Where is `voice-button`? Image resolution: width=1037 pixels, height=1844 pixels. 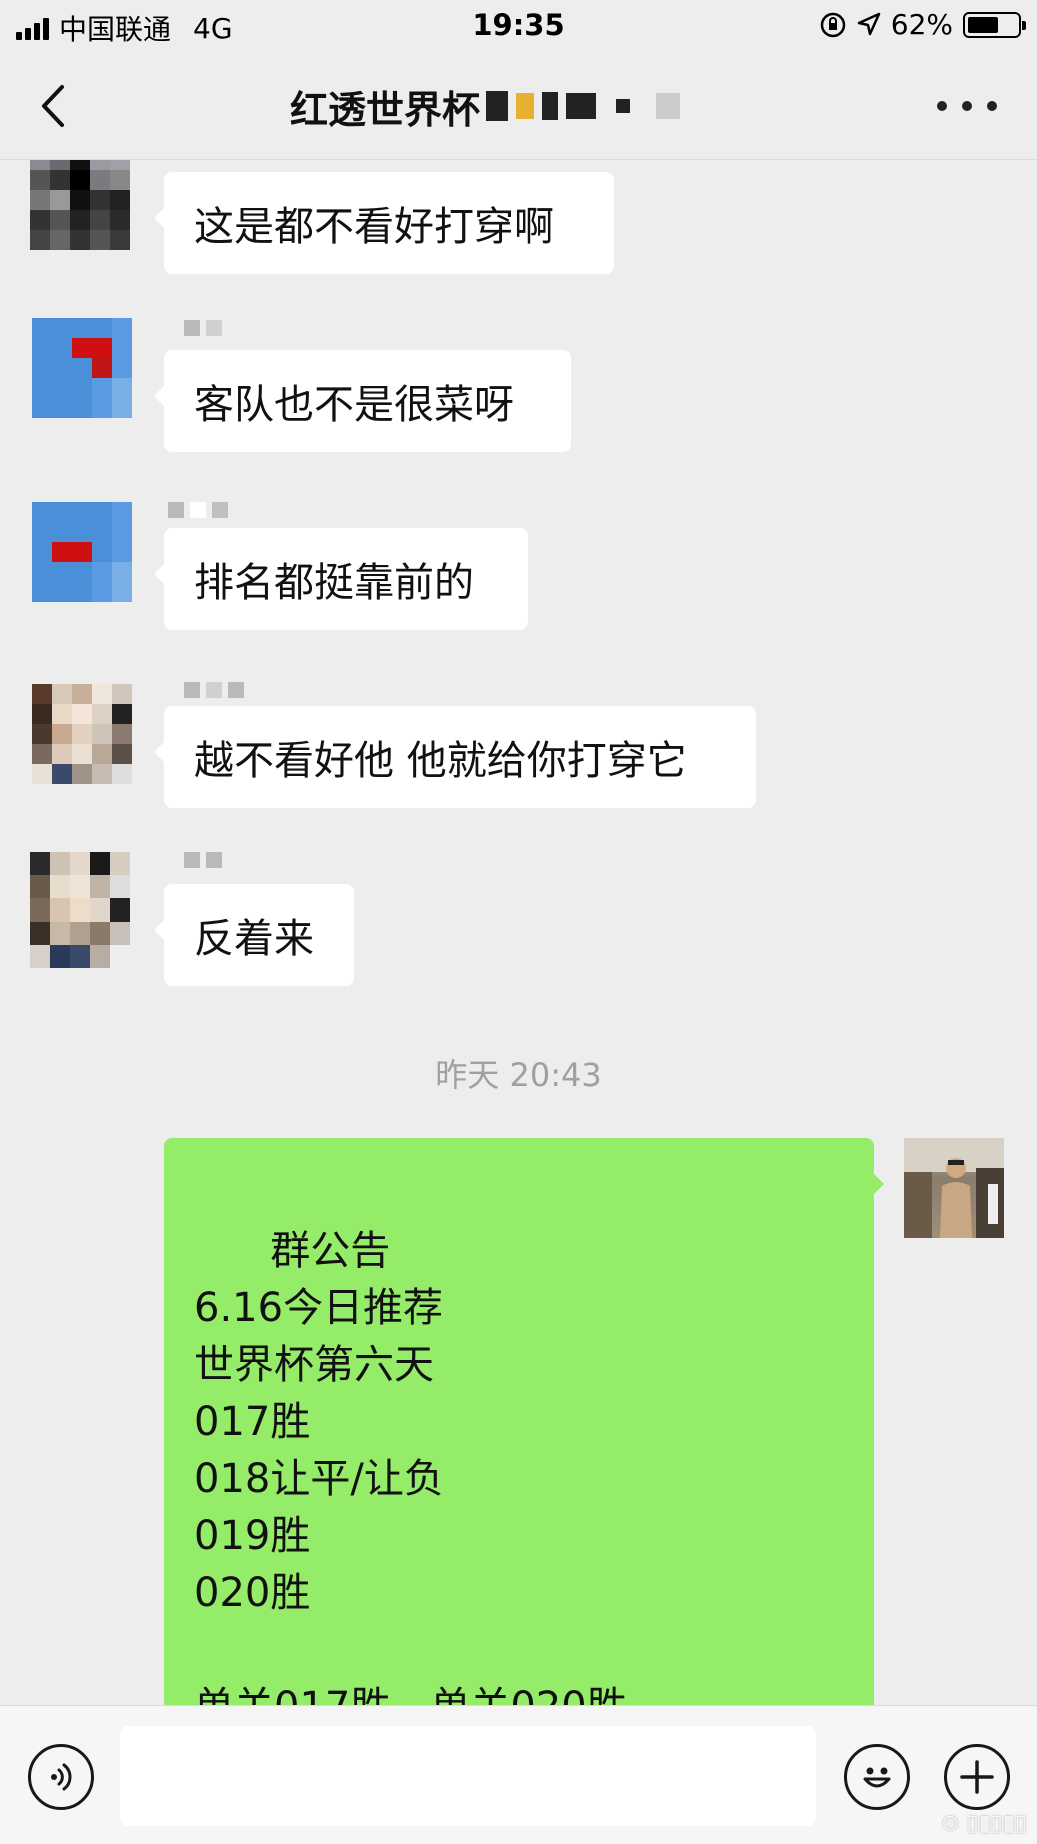 voice-button is located at coordinates (61, 1777).